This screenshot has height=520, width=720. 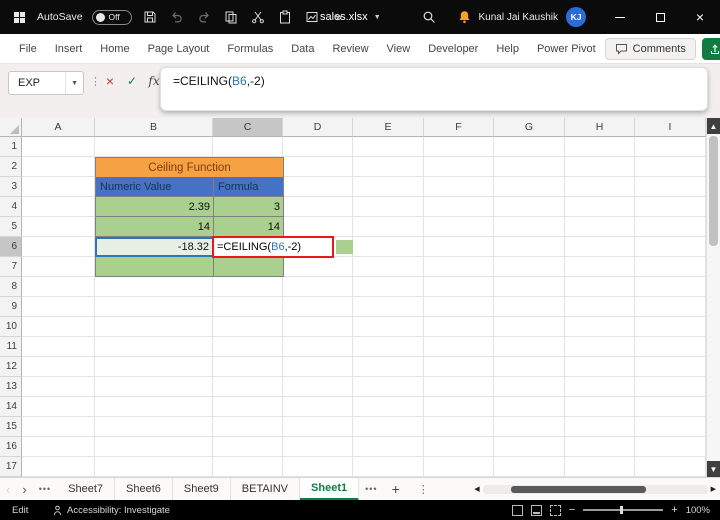 I want to click on cell-E12, so click(x=388, y=367).